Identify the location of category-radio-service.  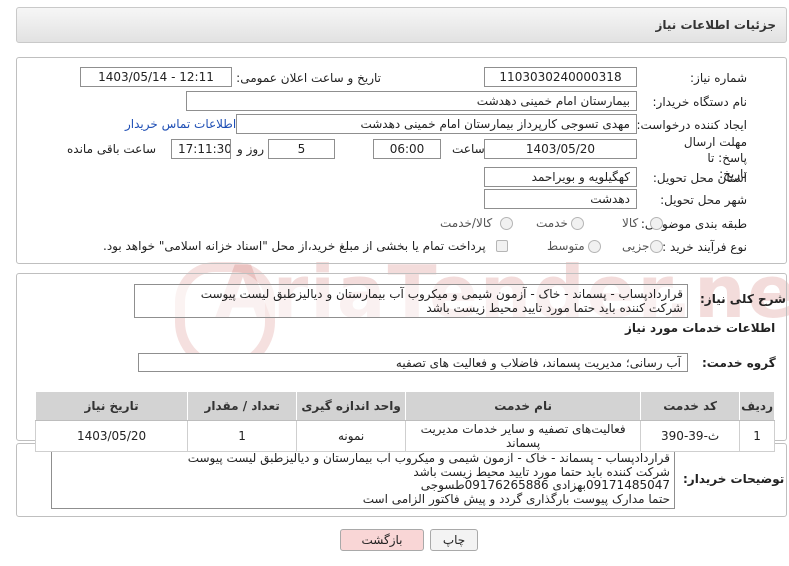
(577, 223).